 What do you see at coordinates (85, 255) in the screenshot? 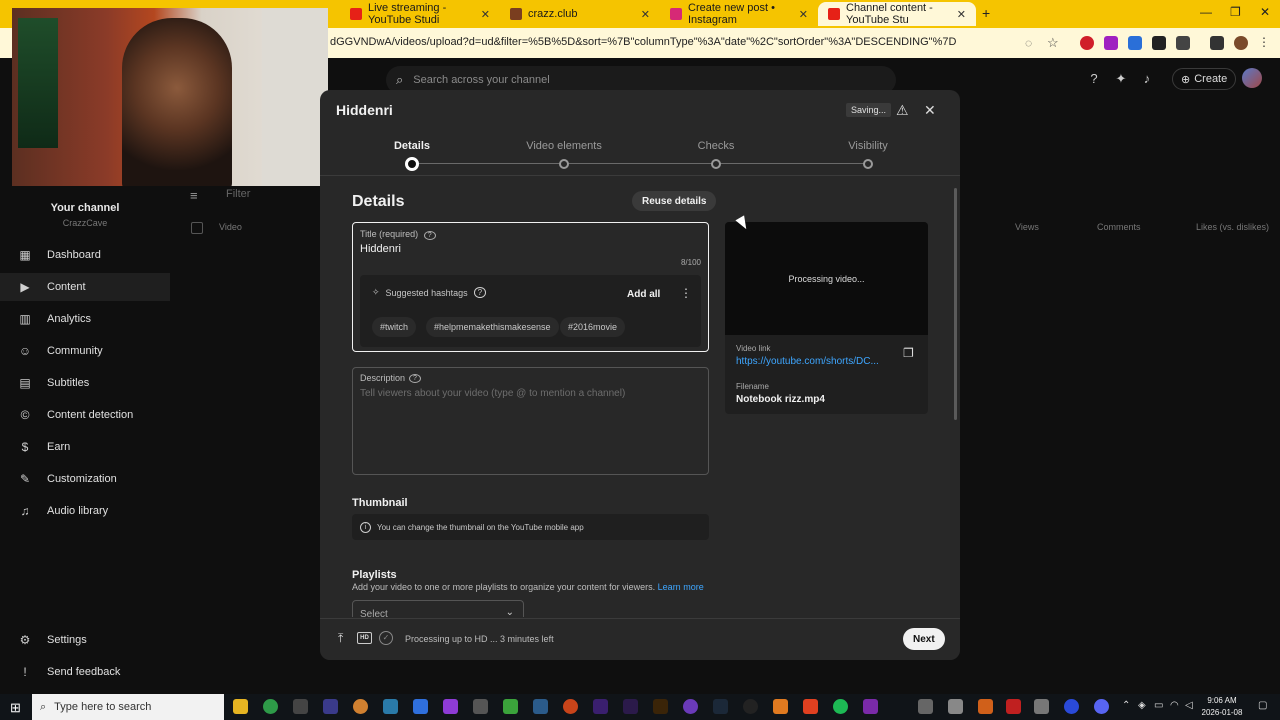
I see `sidebar-item-dashboard: ▦ Dashboard` at bounding box center [85, 255].